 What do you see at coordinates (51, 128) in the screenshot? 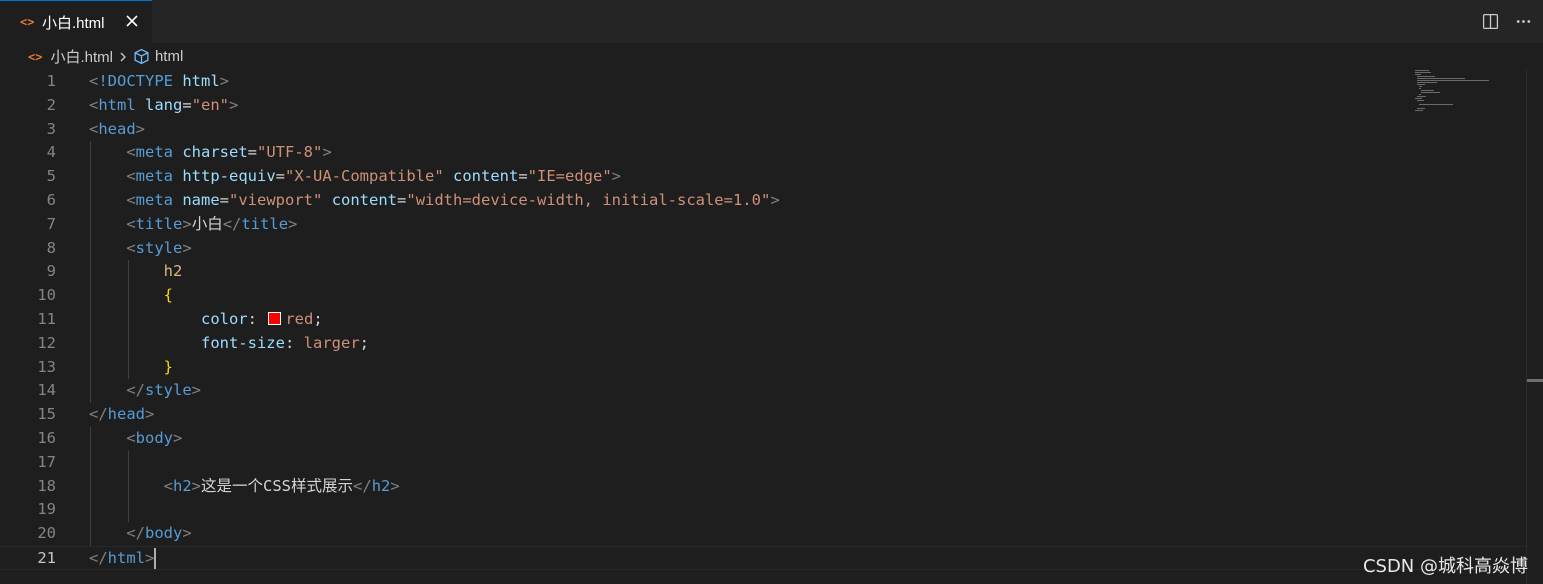
I see `line-number: 3` at bounding box center [51, 128].